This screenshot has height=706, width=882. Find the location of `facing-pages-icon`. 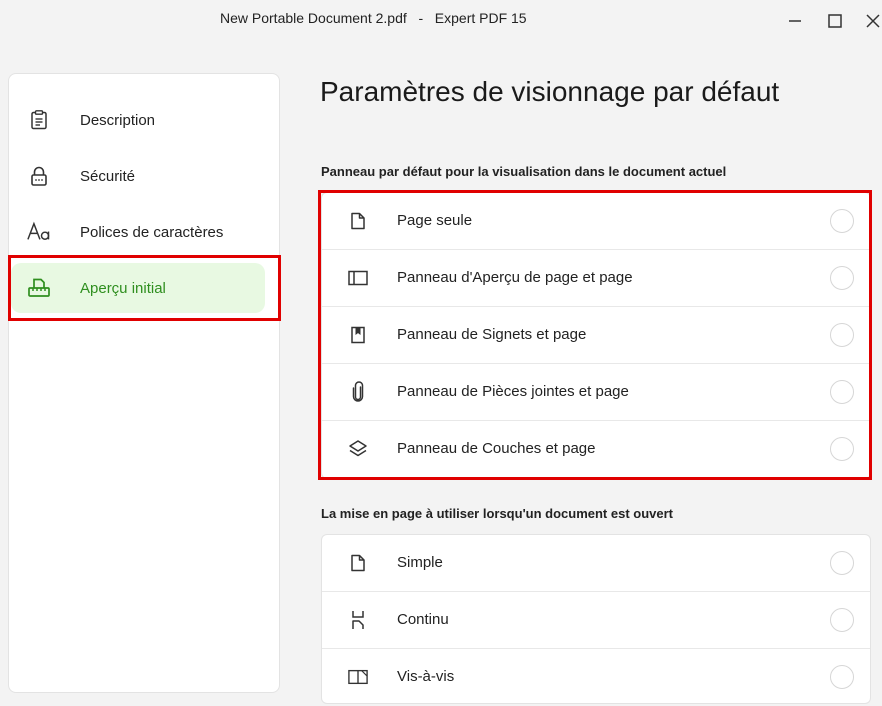

facing-pages-icon is located at coordinates (358, 677).